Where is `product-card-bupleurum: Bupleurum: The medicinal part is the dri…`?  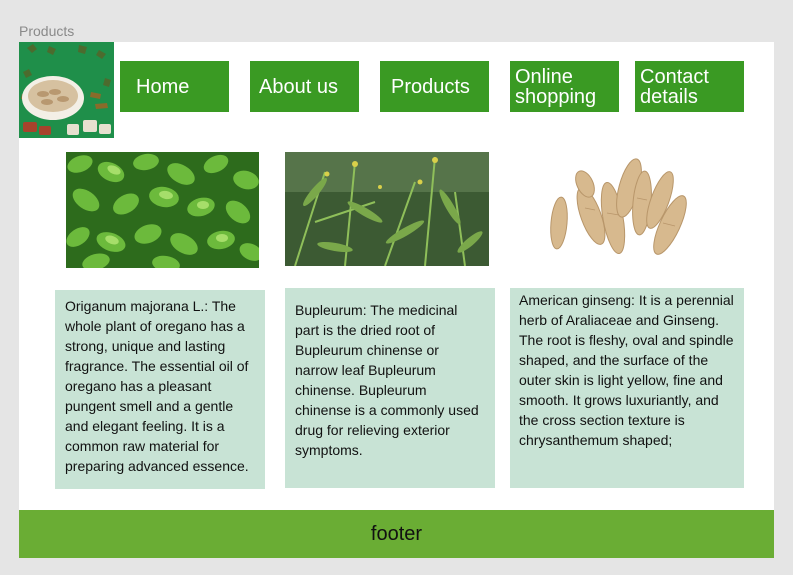
product-card-bupleurum: Bupleurum: The medicinal part is the dri… is located at coordinates (390, 388).